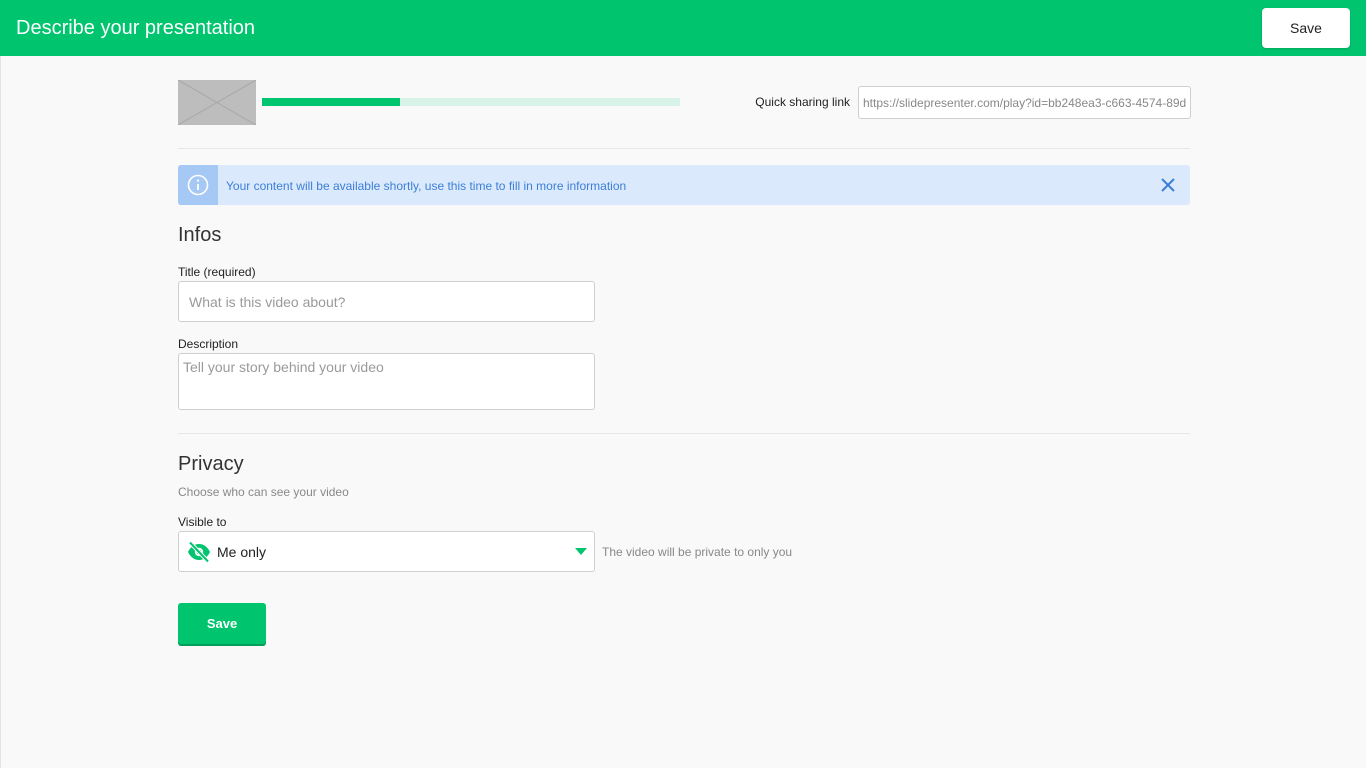 This screenshot has height=768, width=1366. What do you see at coordinates (1024, 102) in the screenshot?
I see `quick-sharing-link-input` at bounding box center [1024, 102].